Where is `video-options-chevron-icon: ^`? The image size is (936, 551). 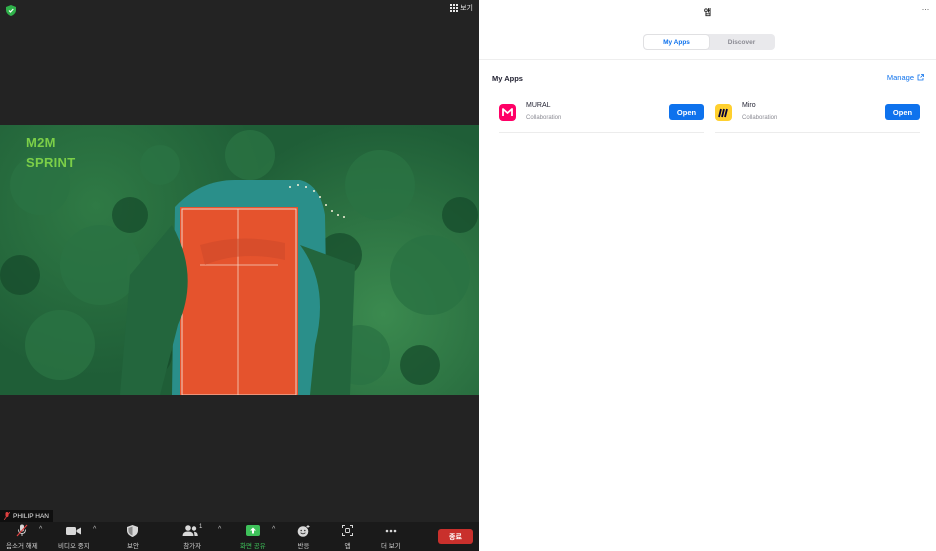 video-options-chevron-icon: ^ is located at coordinates (94, 529).